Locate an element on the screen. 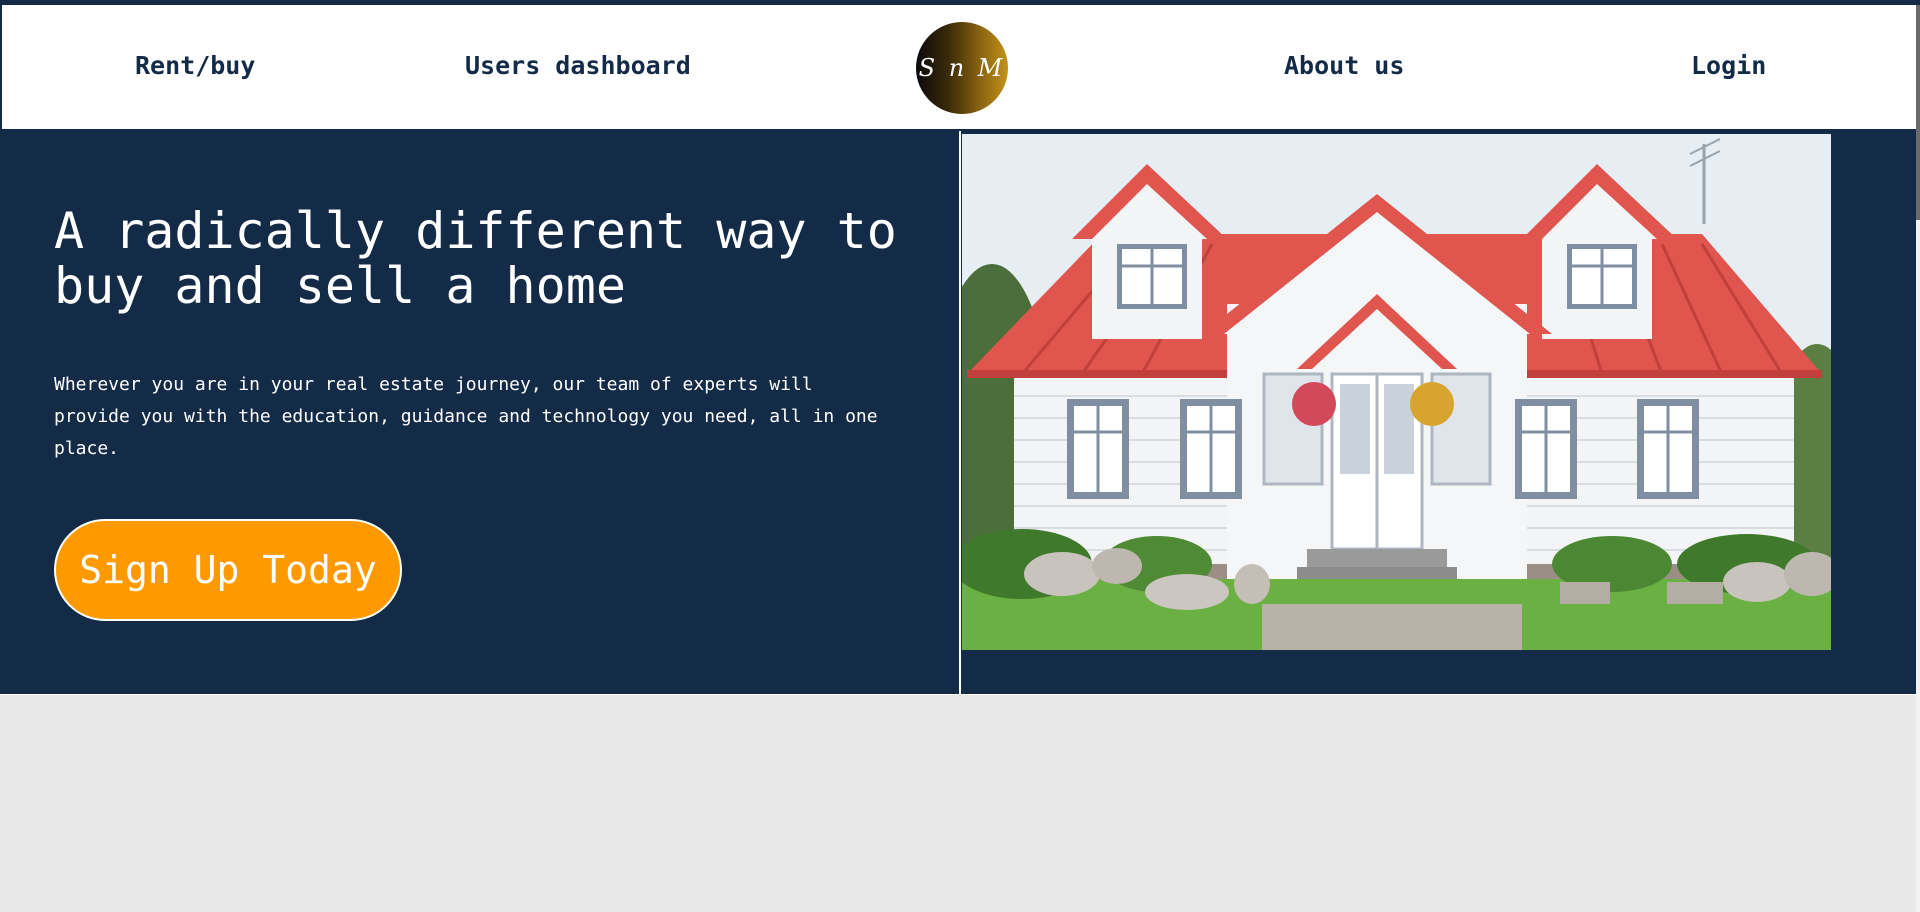 This screenshot has height=912, width=1920. nav-link-login: Login is located at coordinates (1728, 65).